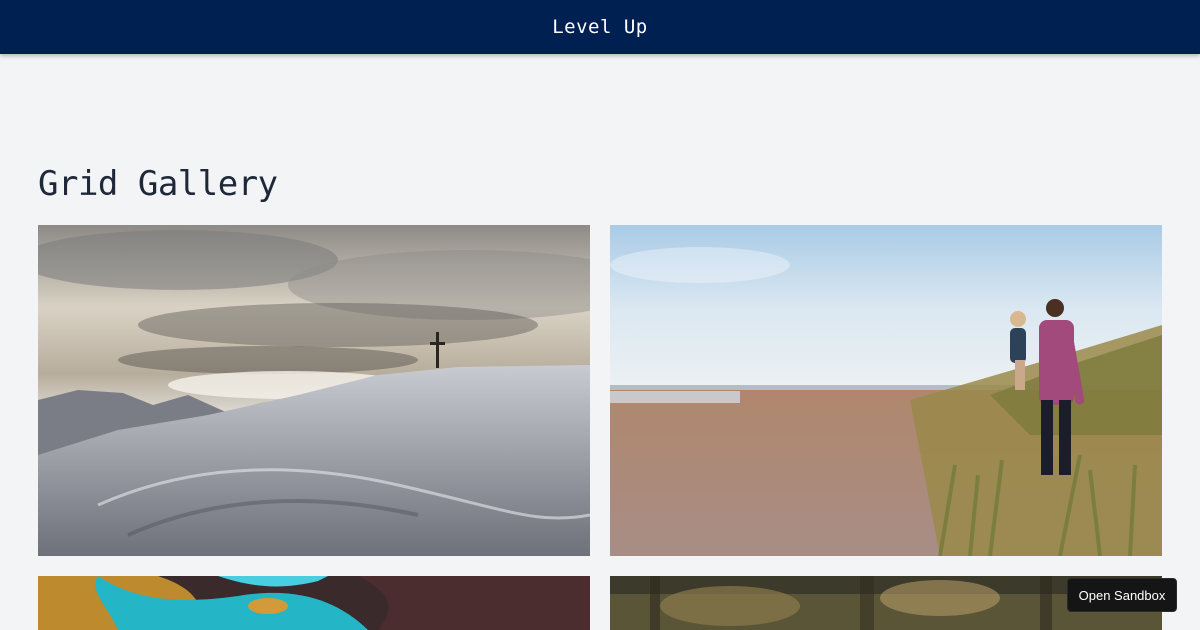 This screenshot has width=1200, height=630. Describe the element at coordinates (1122, 595) in the screenshot. I see `open-sandbox-button: Open Sandbox` at that location.